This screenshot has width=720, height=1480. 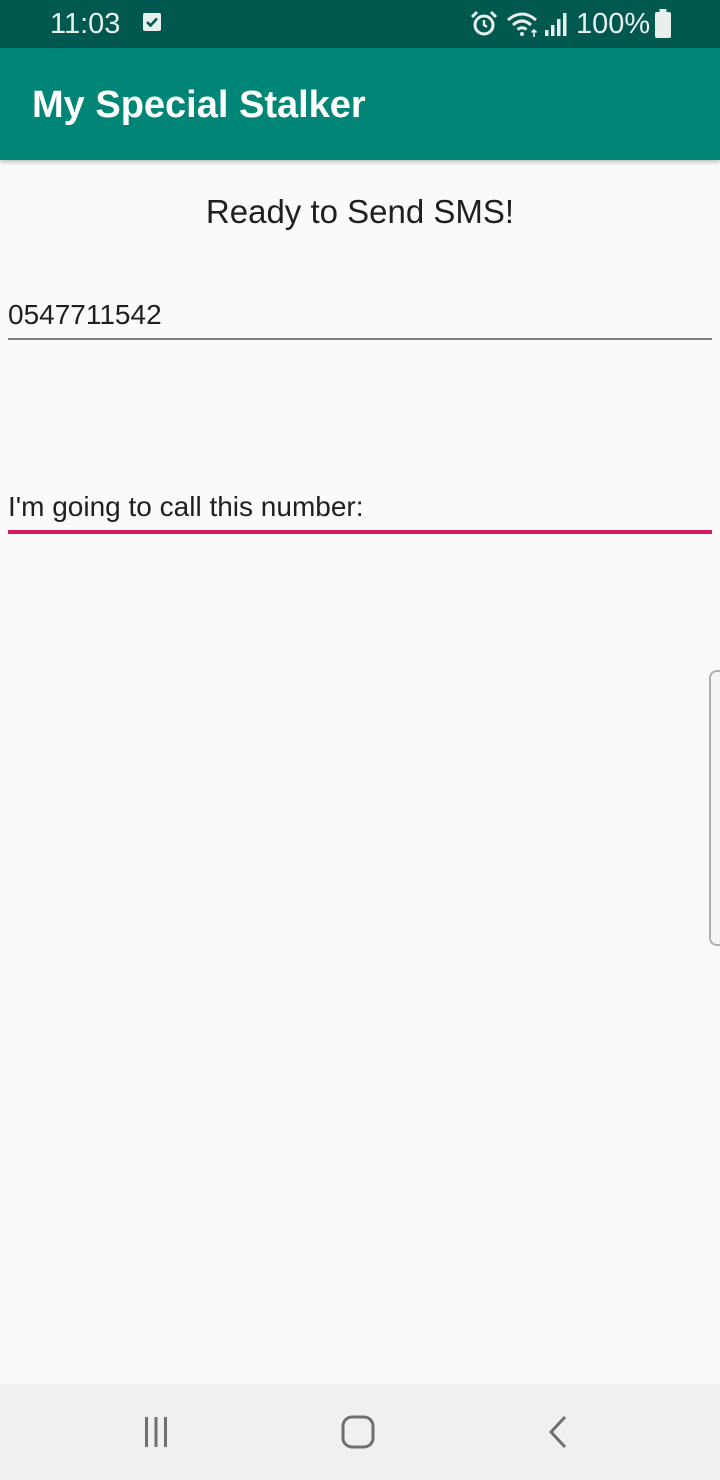 I want to click on battery-icon, so click(x=663, y=23).